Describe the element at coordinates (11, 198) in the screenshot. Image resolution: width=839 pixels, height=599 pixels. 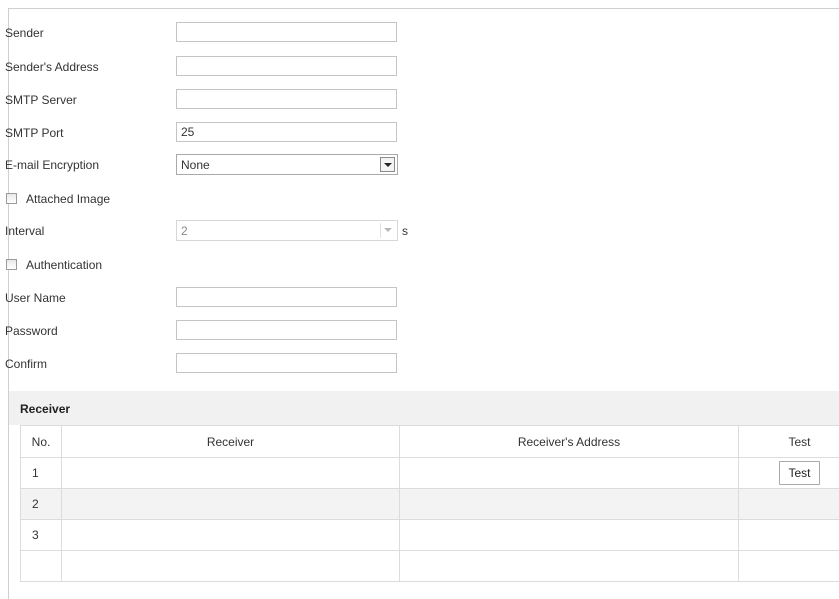
I see `attached-image-checkbox` at that location.